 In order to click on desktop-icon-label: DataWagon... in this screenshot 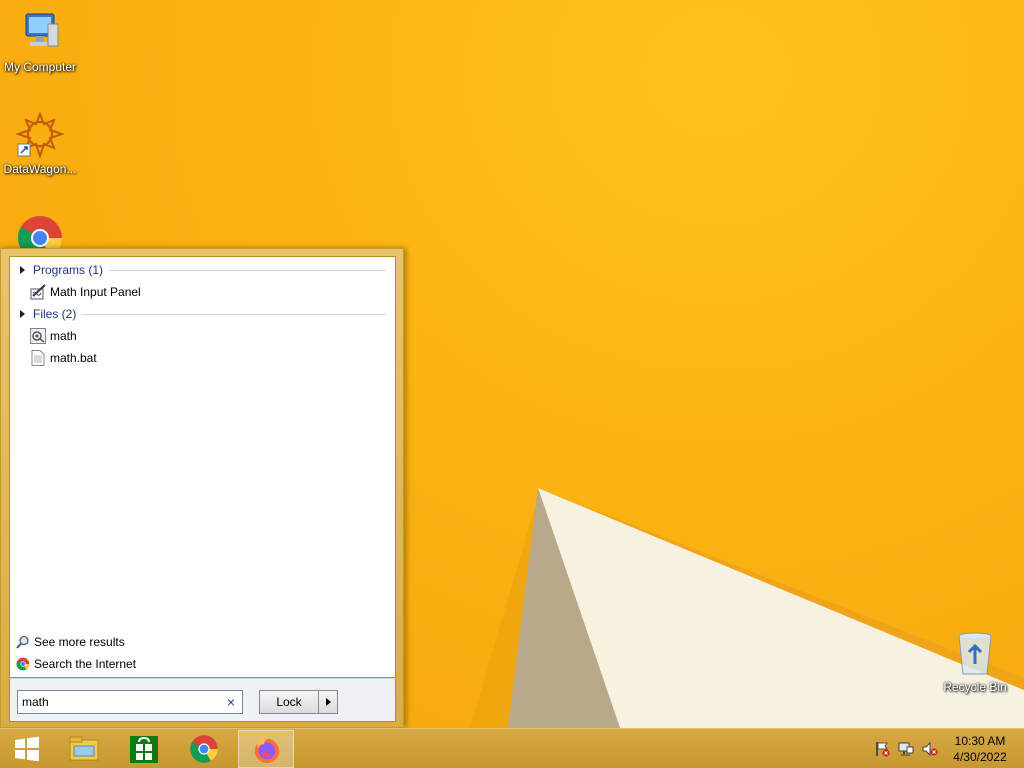, I will do `click(40, 169)`.